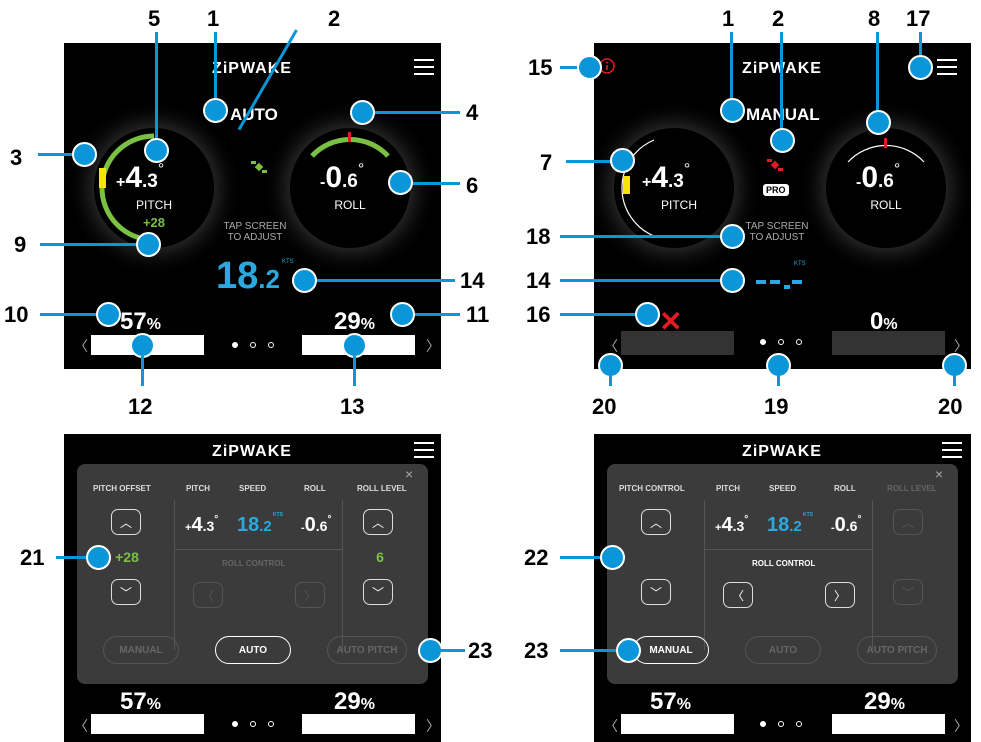 The height and width of the screenshot is (742, 981). Describe the element at coordinates (656, 592) in the screenshot. I see `pitch-control-down-button: ﹀` at that location.